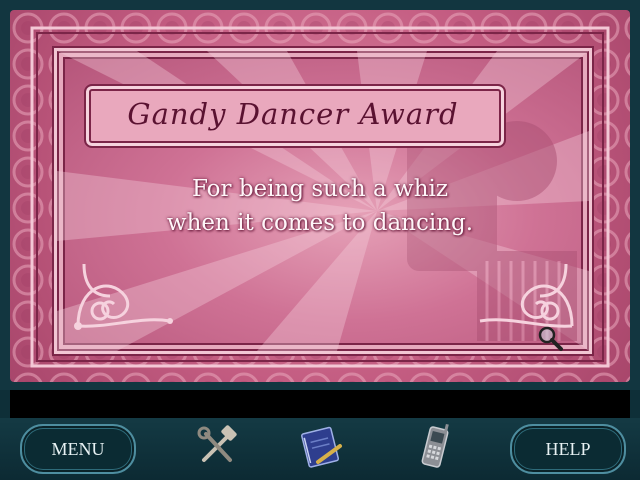  I want to click on left-scroll-ornament, so click(123, 296).